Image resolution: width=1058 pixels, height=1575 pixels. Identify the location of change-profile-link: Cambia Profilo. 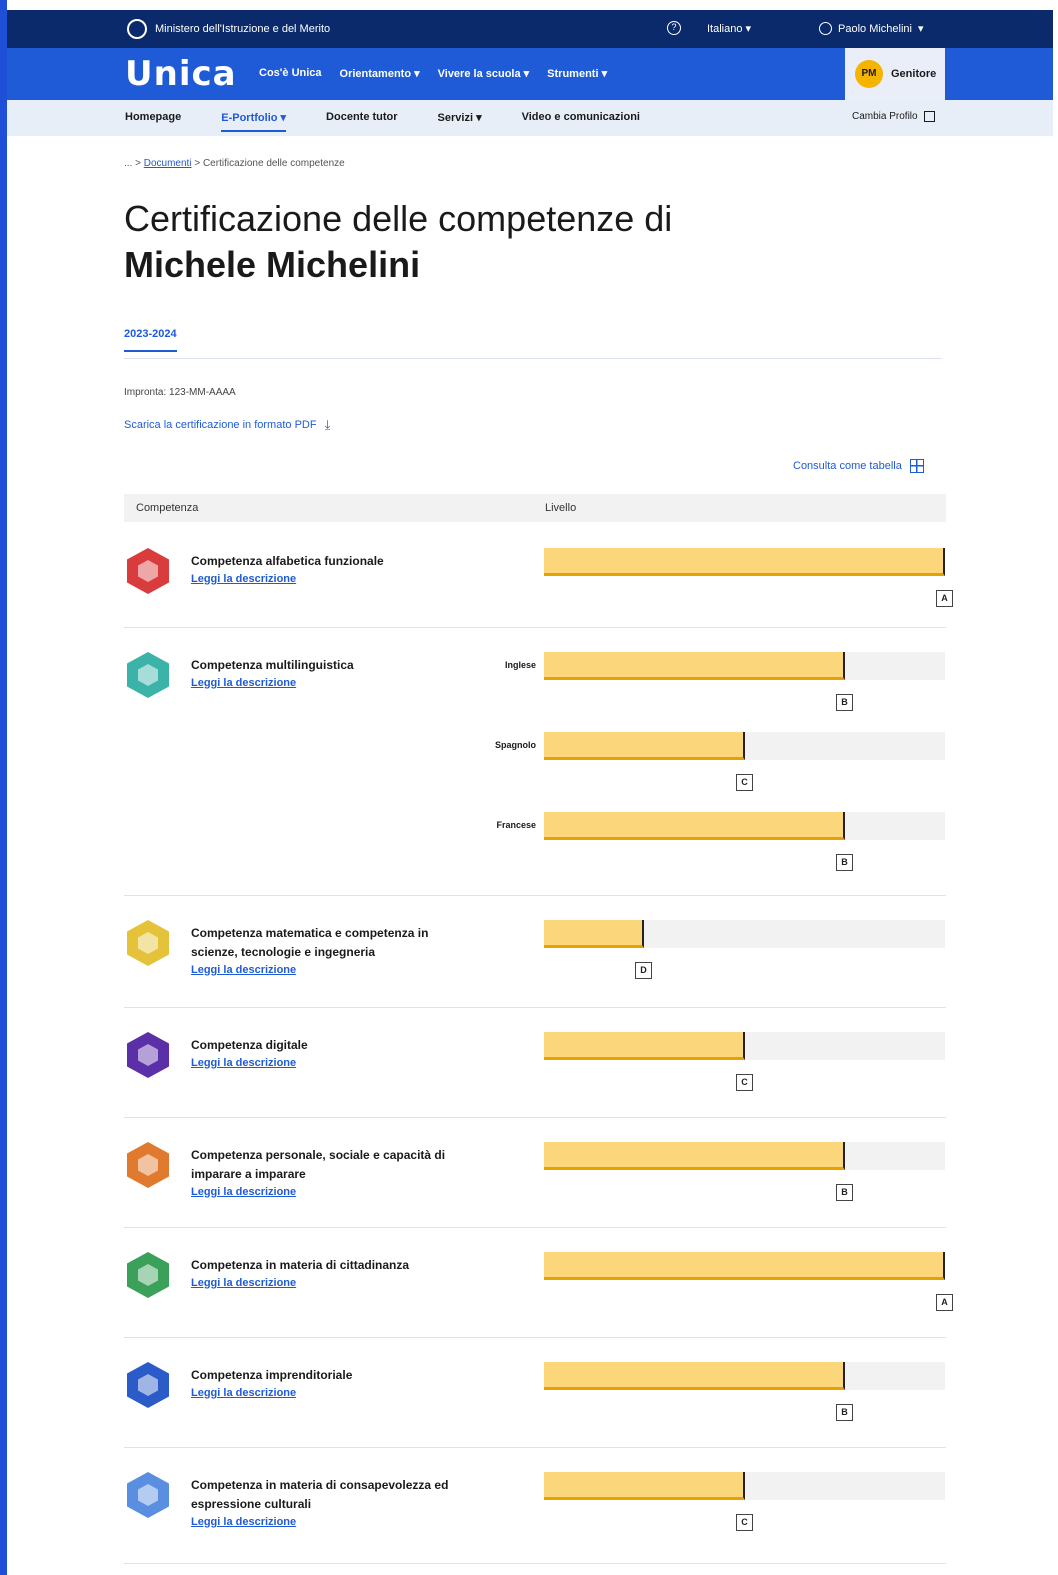
(893, 116).